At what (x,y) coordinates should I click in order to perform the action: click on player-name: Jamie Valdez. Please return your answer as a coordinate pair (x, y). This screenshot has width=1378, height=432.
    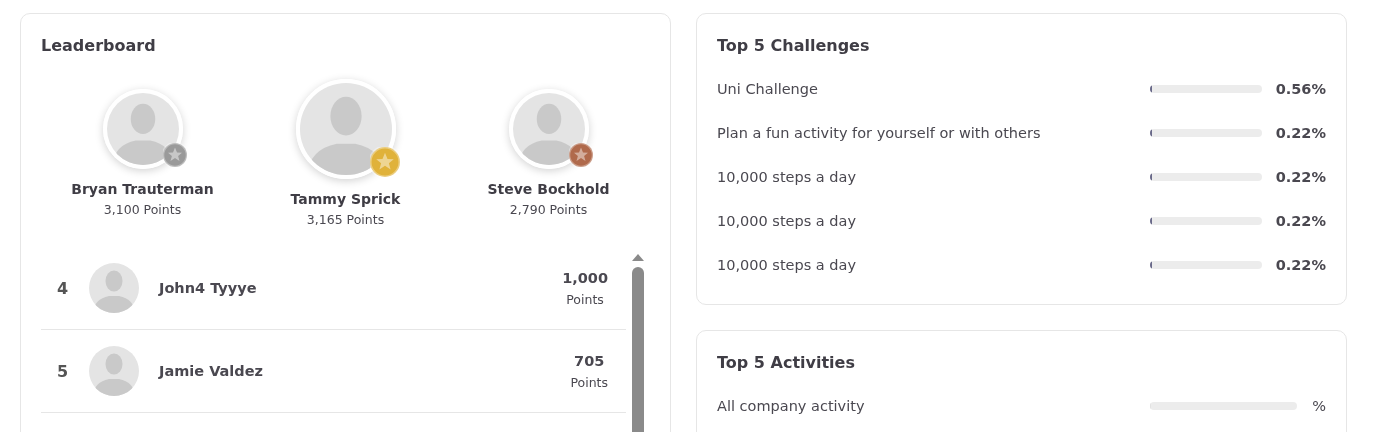
    Looking at the image, I should click on (211, 371).